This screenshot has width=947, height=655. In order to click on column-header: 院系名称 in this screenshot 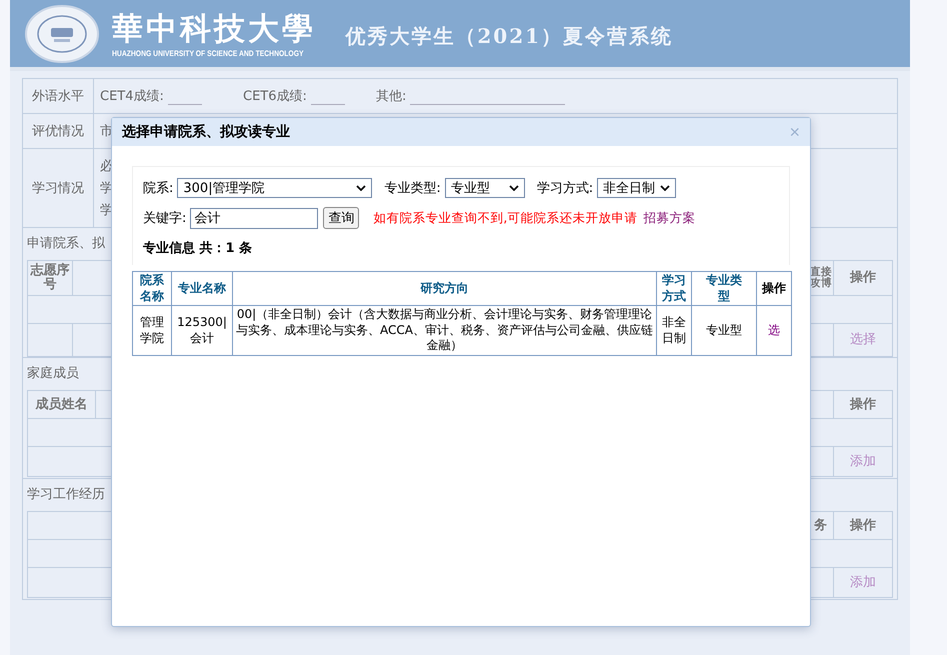, I will do `click(152, 289)`.